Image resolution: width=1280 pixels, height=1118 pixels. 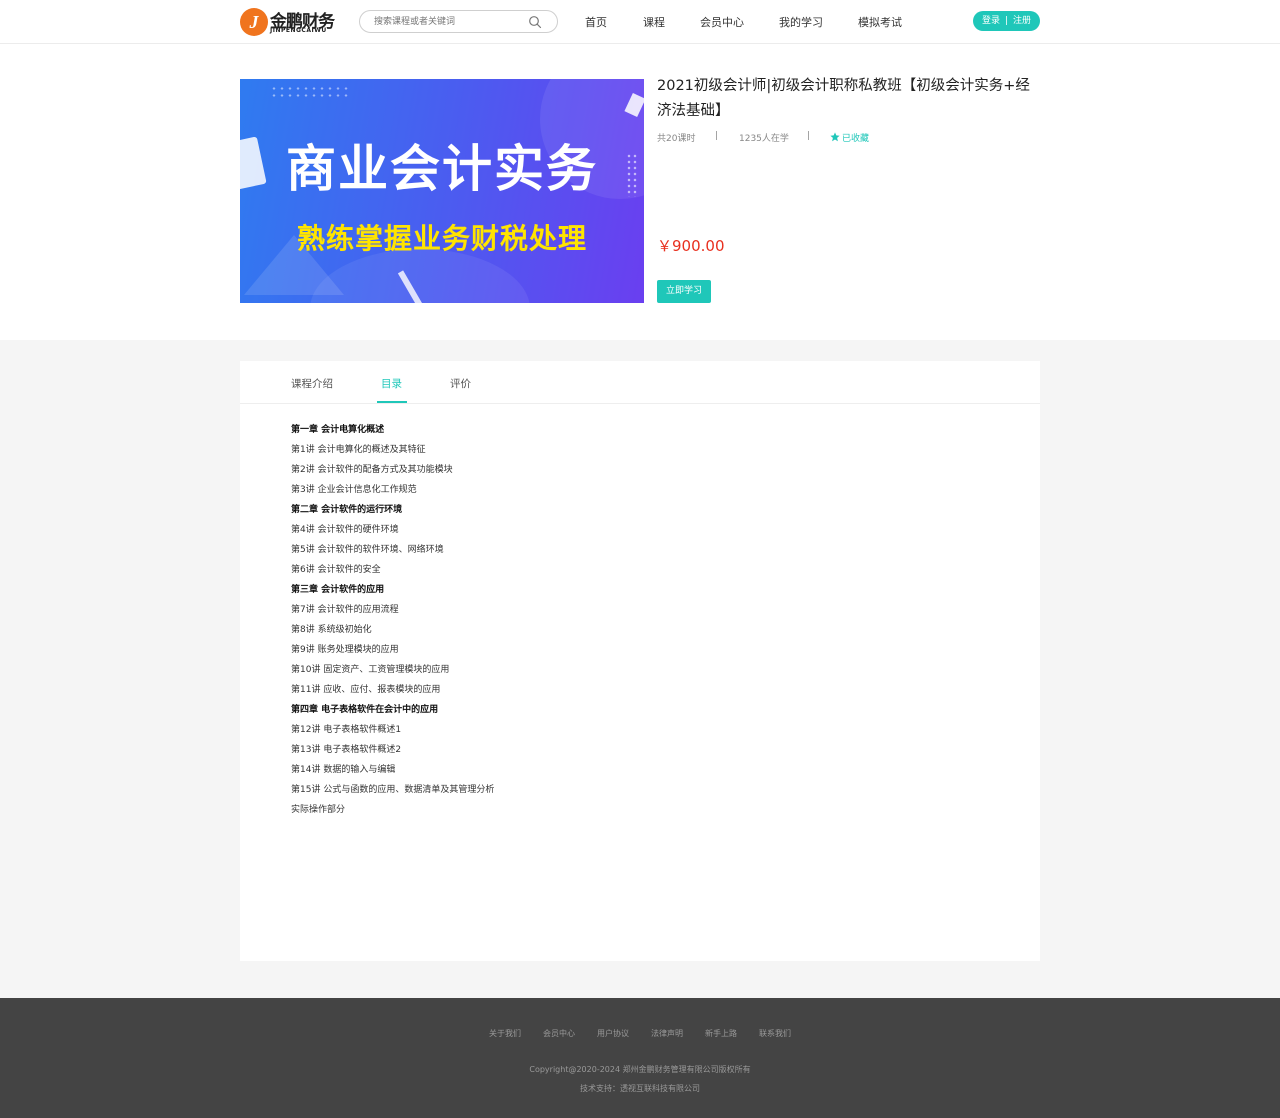 I want to click on catalog-lesson: 第13讲 电子表格软件概述2, so click(x=641, y=752).